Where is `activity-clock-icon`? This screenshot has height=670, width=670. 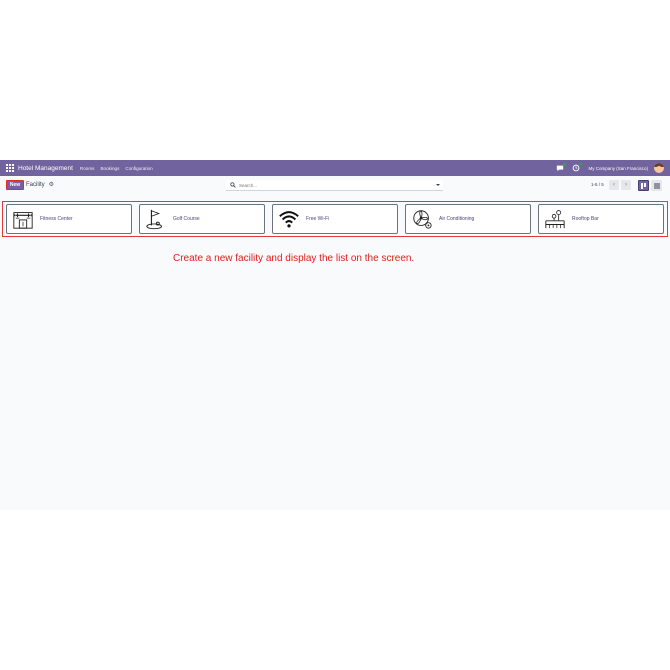 activity-clock-icon is located at coordinates (577, 167).